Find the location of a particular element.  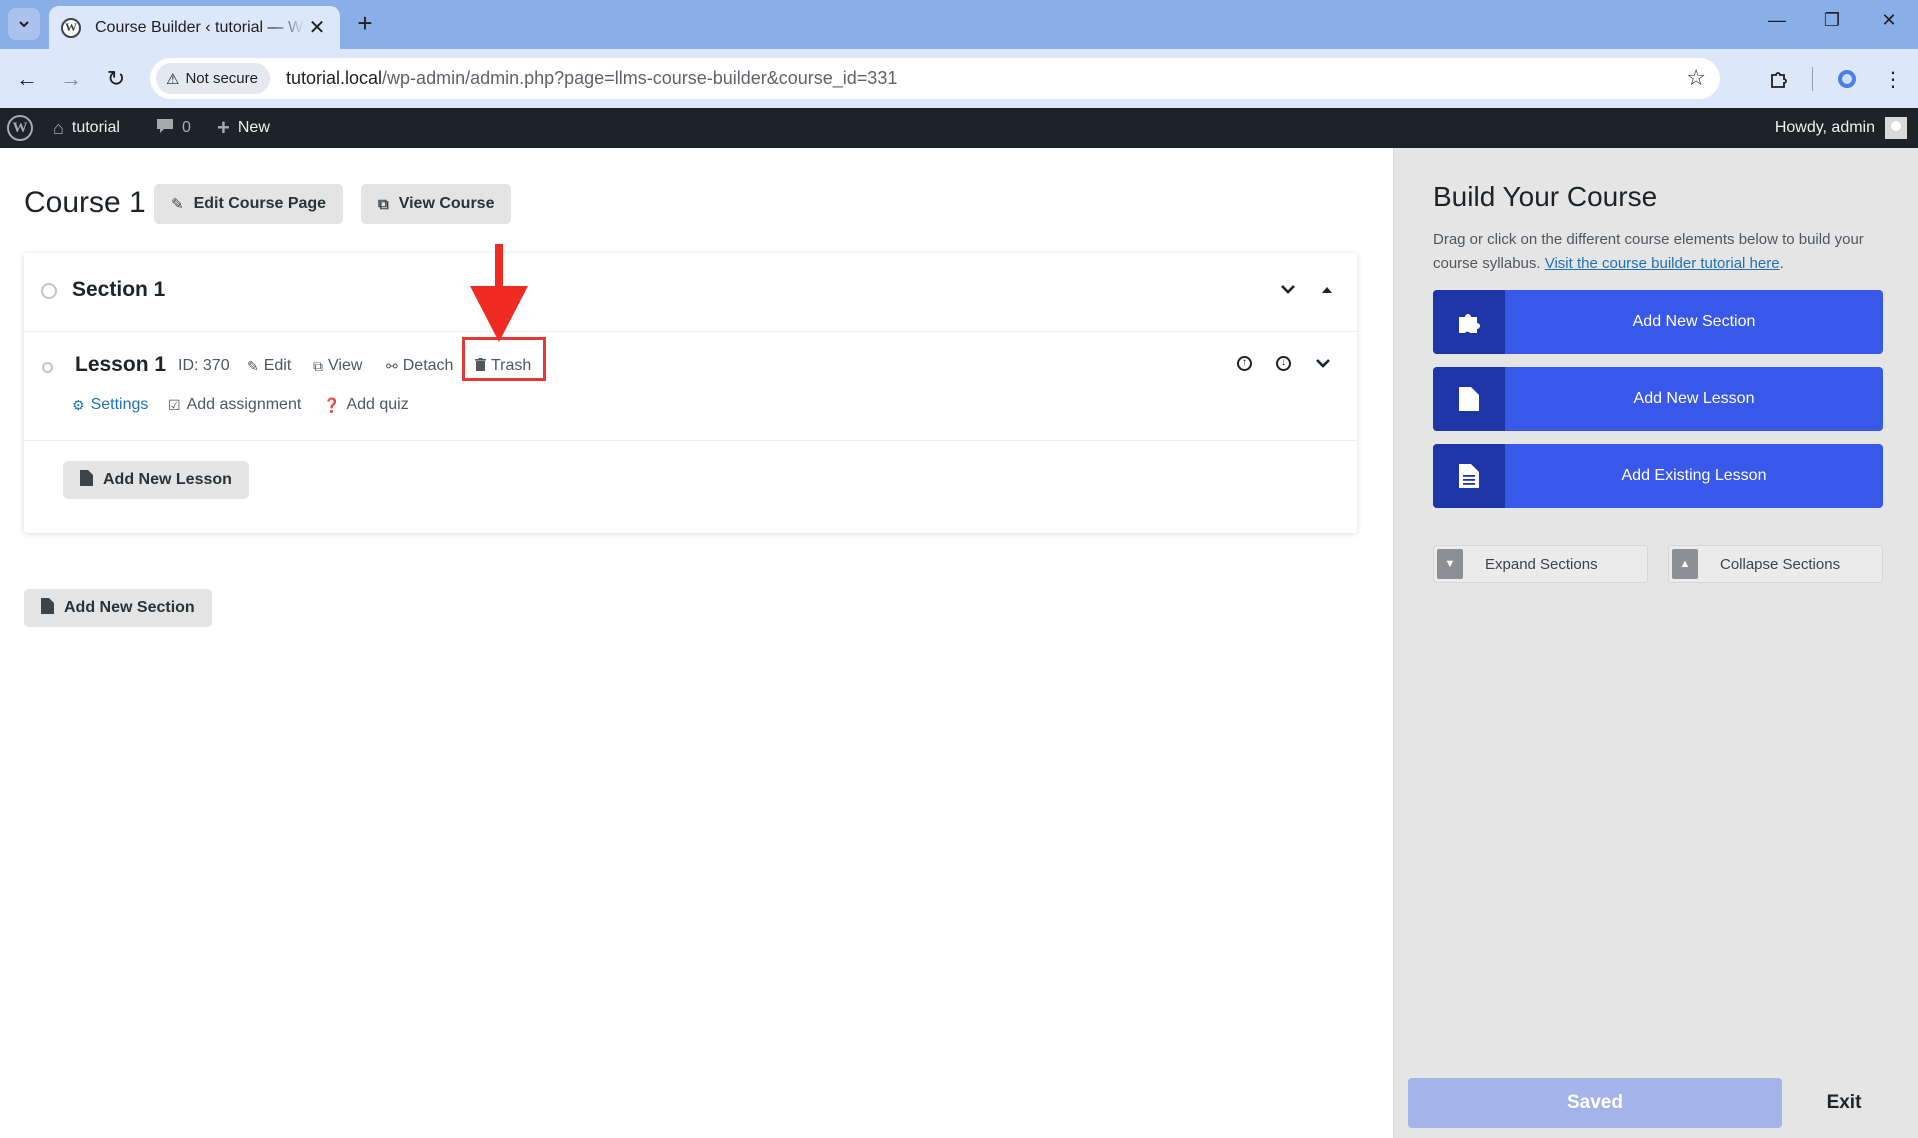

expand-sections-button: ▼ Expand Sections is located at coordinates (1540, 564).